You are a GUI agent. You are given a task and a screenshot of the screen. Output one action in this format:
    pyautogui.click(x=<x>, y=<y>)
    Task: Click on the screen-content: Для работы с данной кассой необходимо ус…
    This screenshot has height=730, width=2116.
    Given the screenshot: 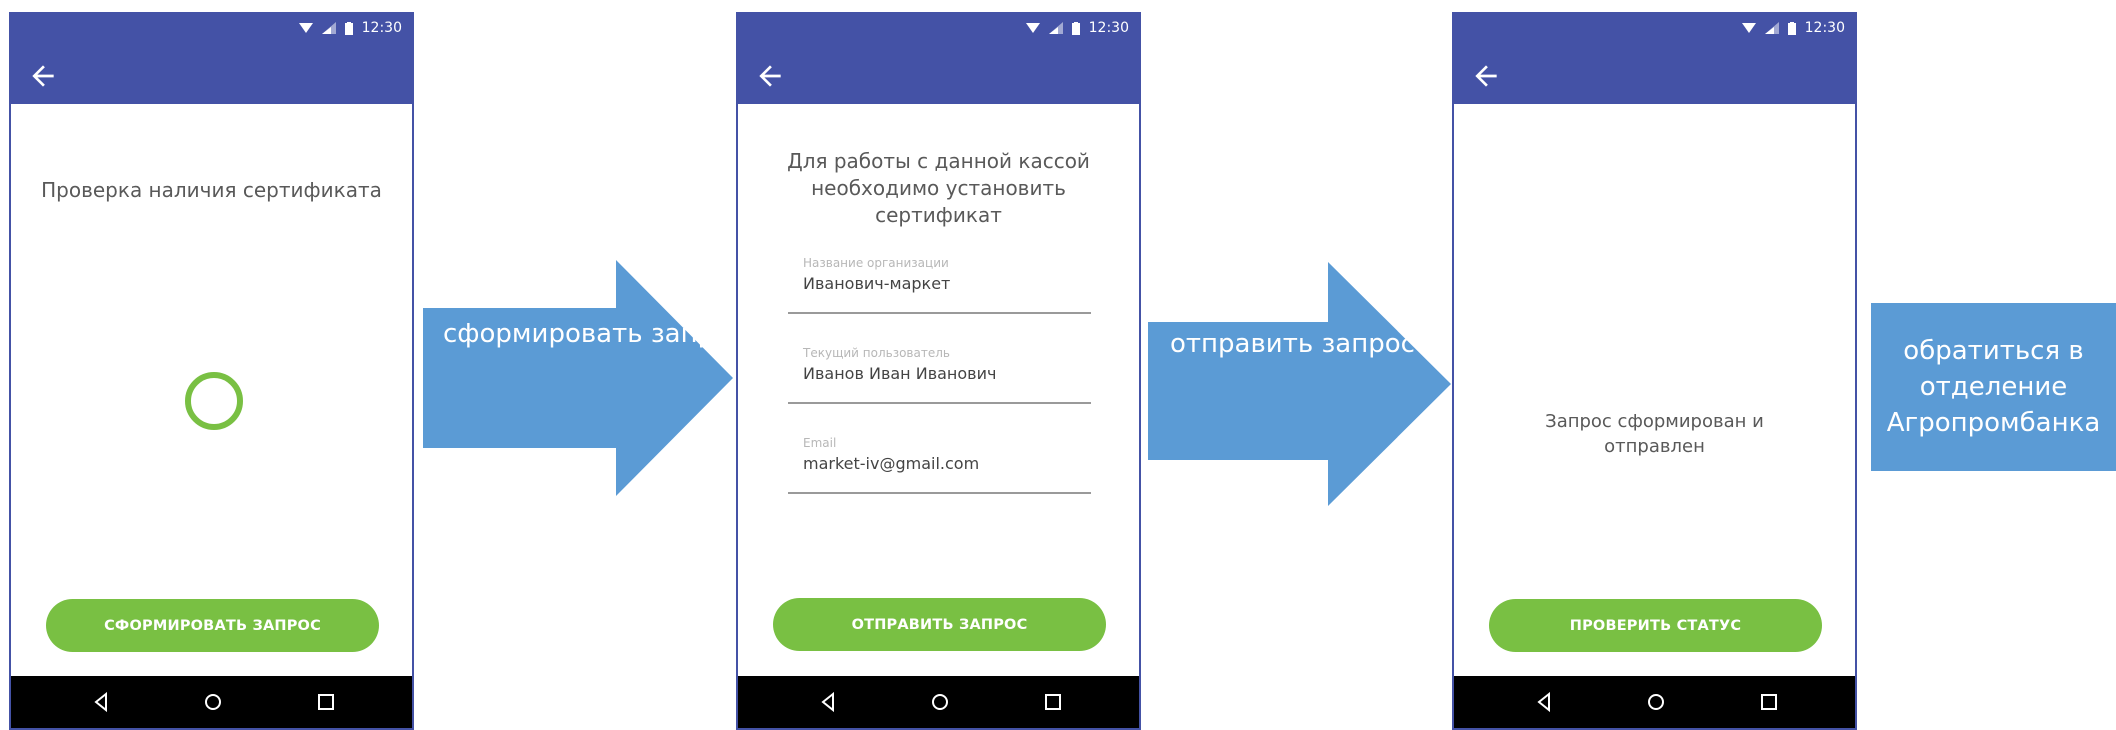 What is the action you would take?
    pyautogui.click(x=938, y=390)
    